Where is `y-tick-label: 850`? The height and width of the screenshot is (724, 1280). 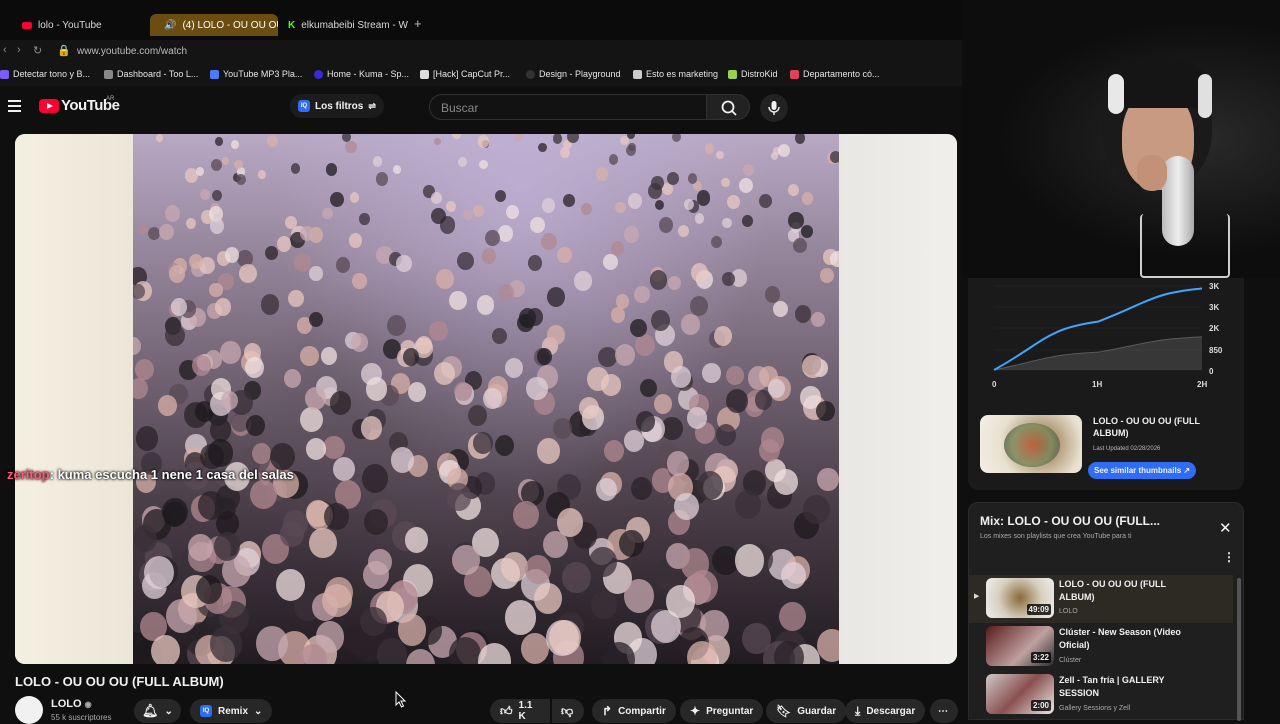 y-tick-label: 850 is located at coordinates (1216, 350).